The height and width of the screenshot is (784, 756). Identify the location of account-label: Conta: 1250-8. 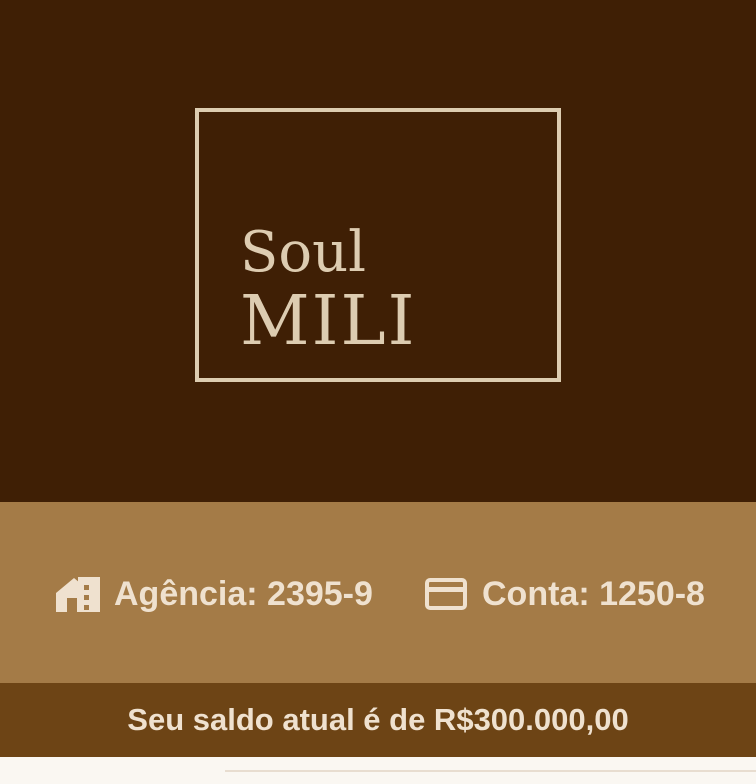
(593, 593).